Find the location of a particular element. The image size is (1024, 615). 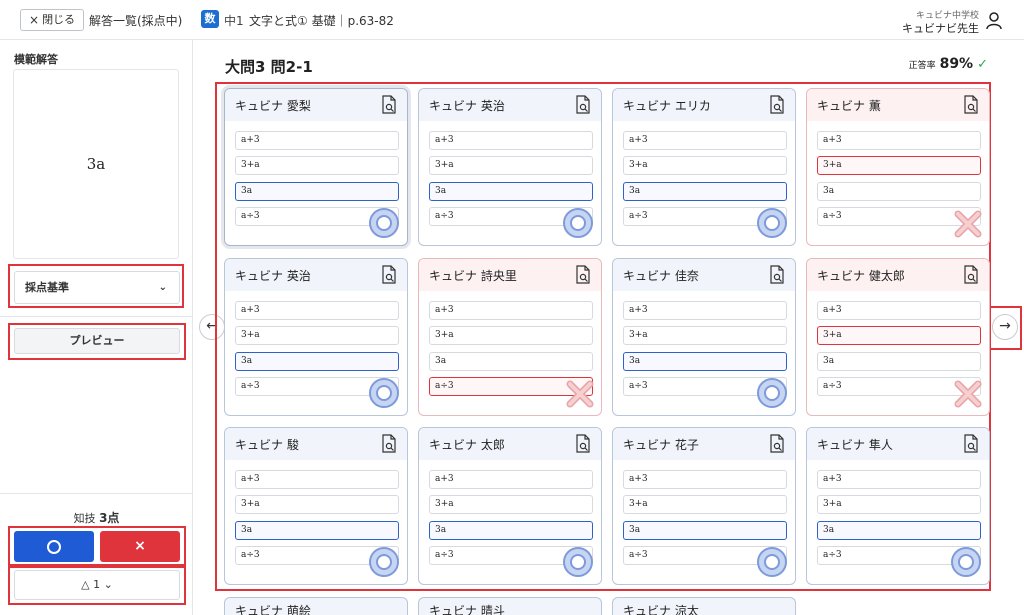

user-icon is located at coordinates (994, 21).